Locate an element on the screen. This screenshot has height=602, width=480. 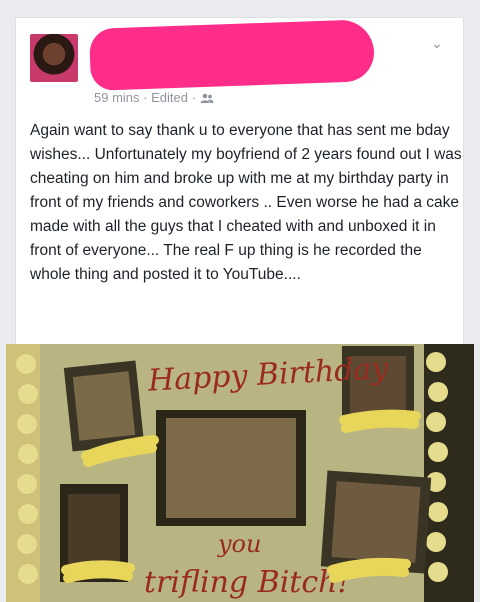
avatar is located at coordinates (54, 58).